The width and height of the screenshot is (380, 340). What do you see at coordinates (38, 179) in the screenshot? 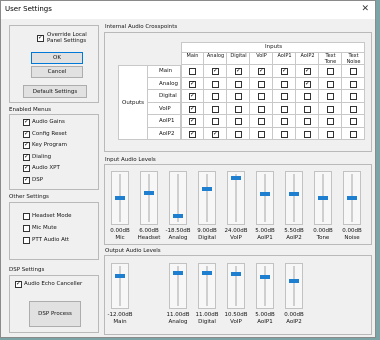
I see `menu-label: DSP` at bounding box center [38, 179].